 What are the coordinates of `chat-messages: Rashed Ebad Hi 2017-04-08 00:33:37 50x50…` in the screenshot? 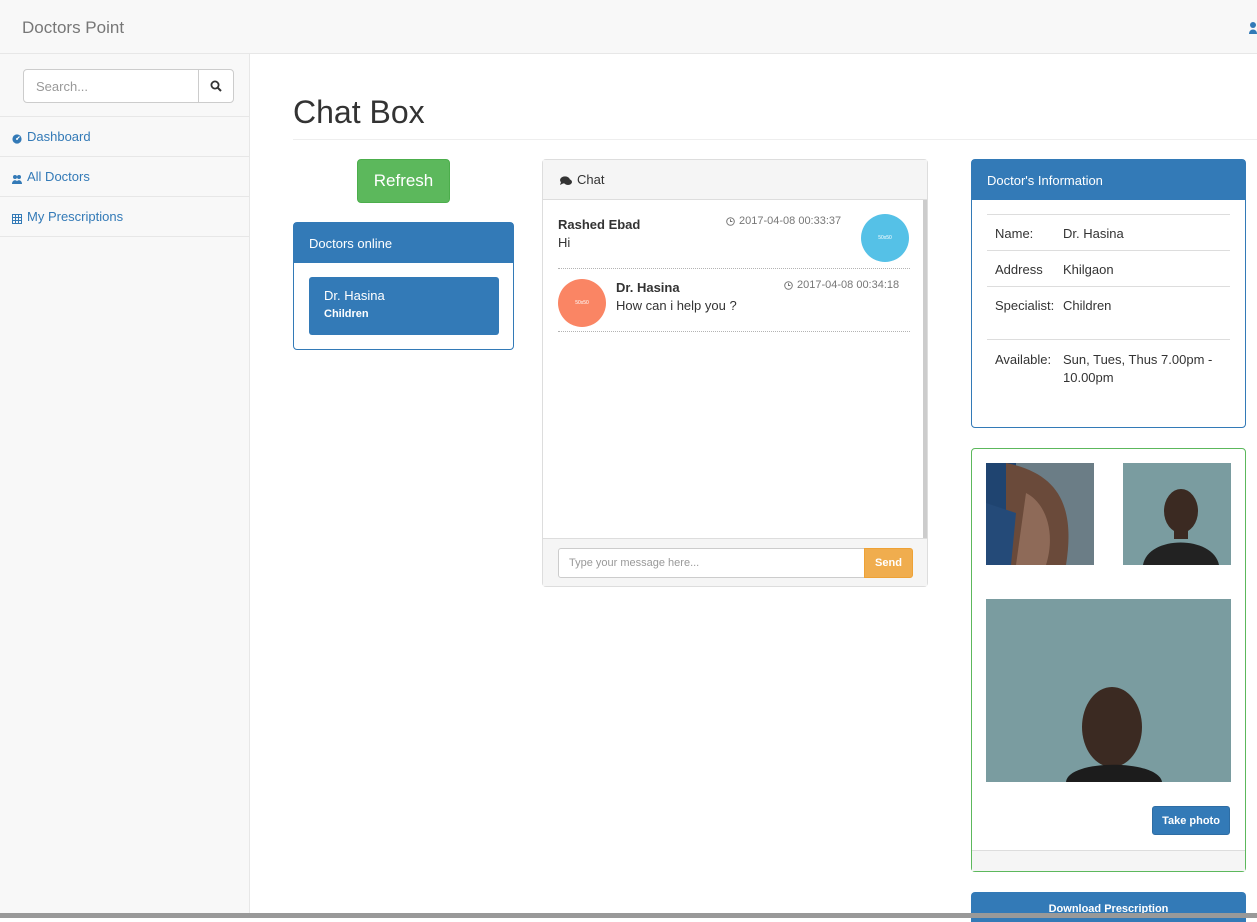 It's located at (735, 369).